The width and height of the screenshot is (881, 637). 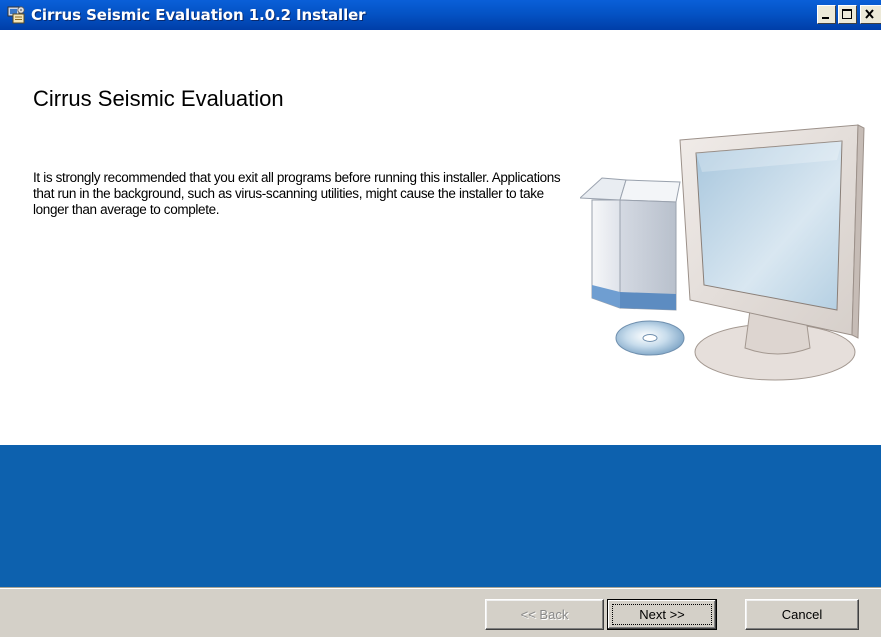 I want to click on button-panel: << Back Next >> Cancel, so click(x=440, y=613).